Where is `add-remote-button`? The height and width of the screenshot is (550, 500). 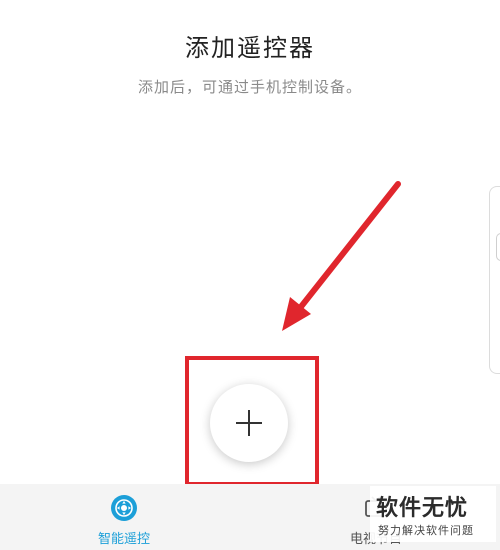
add-remote-button is located at coordinates (249, 423).